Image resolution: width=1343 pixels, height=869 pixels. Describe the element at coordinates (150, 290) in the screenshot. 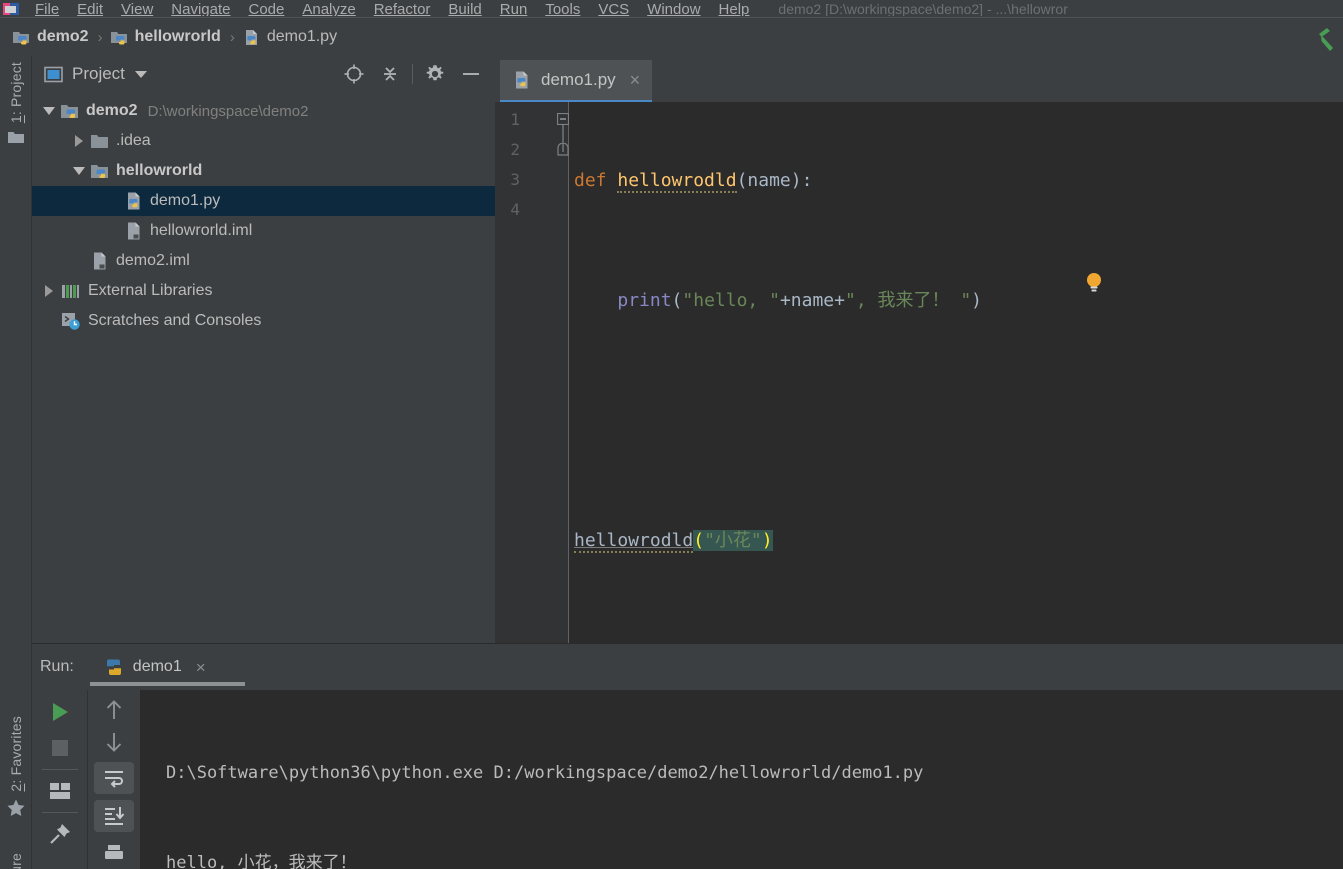

I see `tree-label: External Libraries` at that location.